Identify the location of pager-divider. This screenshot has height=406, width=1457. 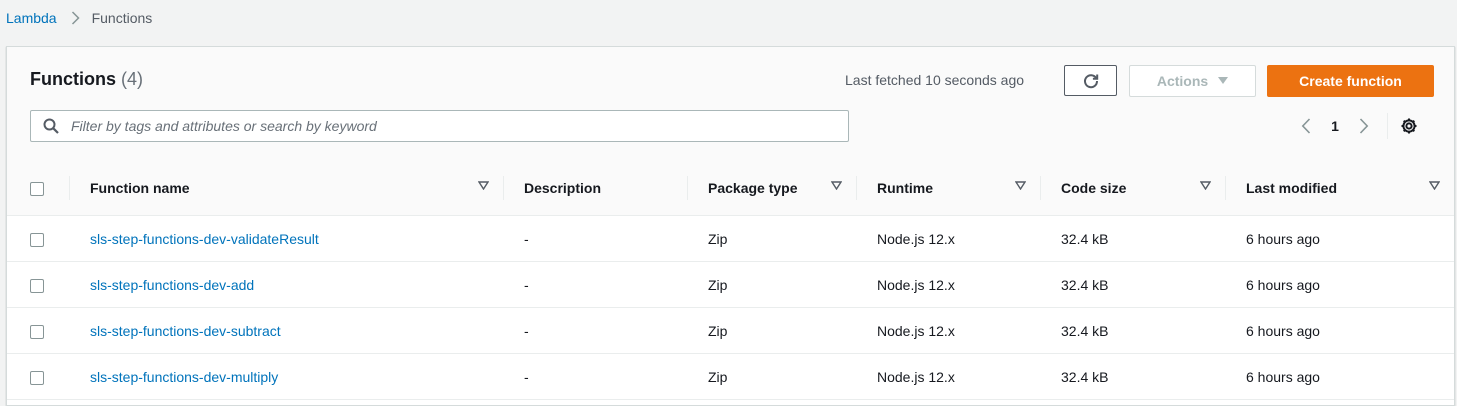
(1387, 126).